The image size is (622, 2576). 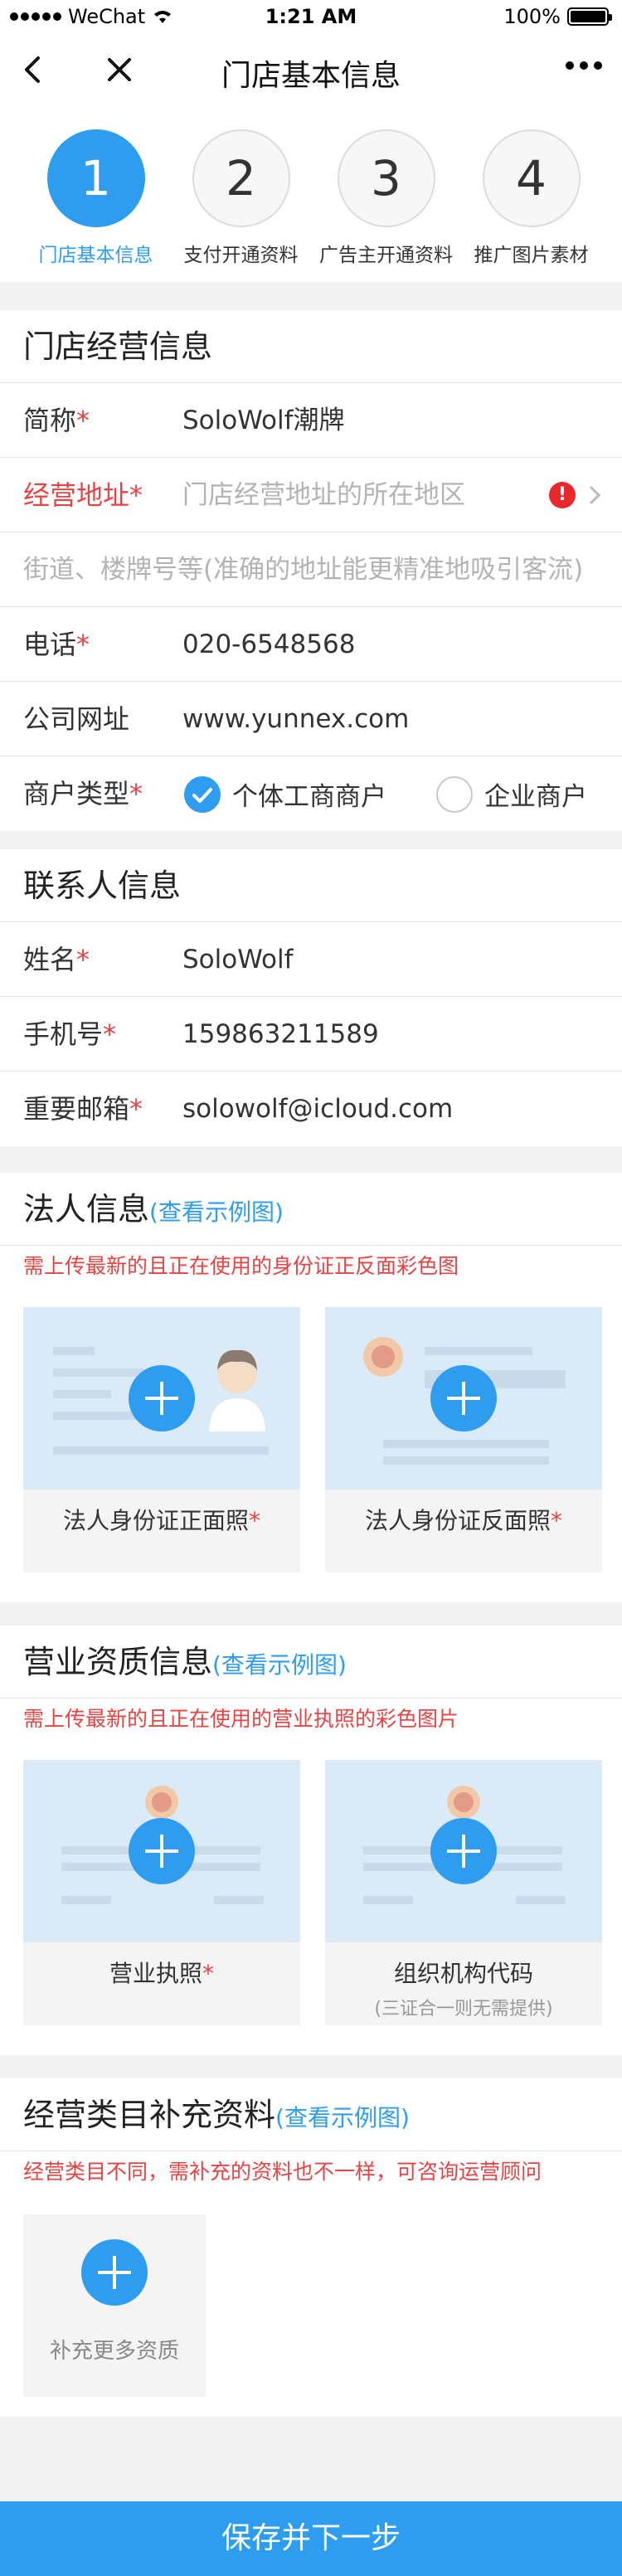 What do you see at coordinates (83, 495) in the screenshot?
I see `field-label: 经营地址*` at bounding box center [83, 495].